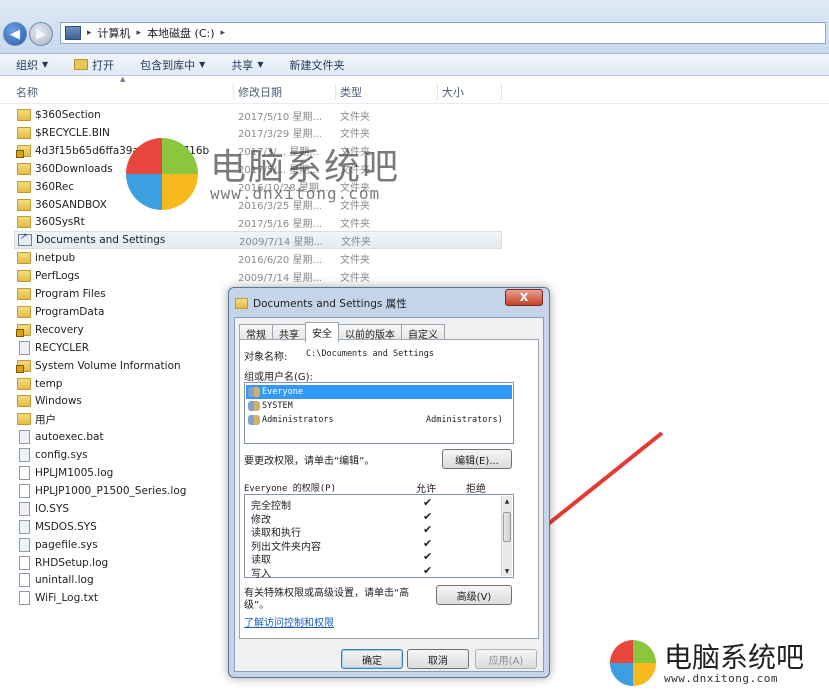  I want to click on object-name-label: 对象名称:, so click(266, 357).